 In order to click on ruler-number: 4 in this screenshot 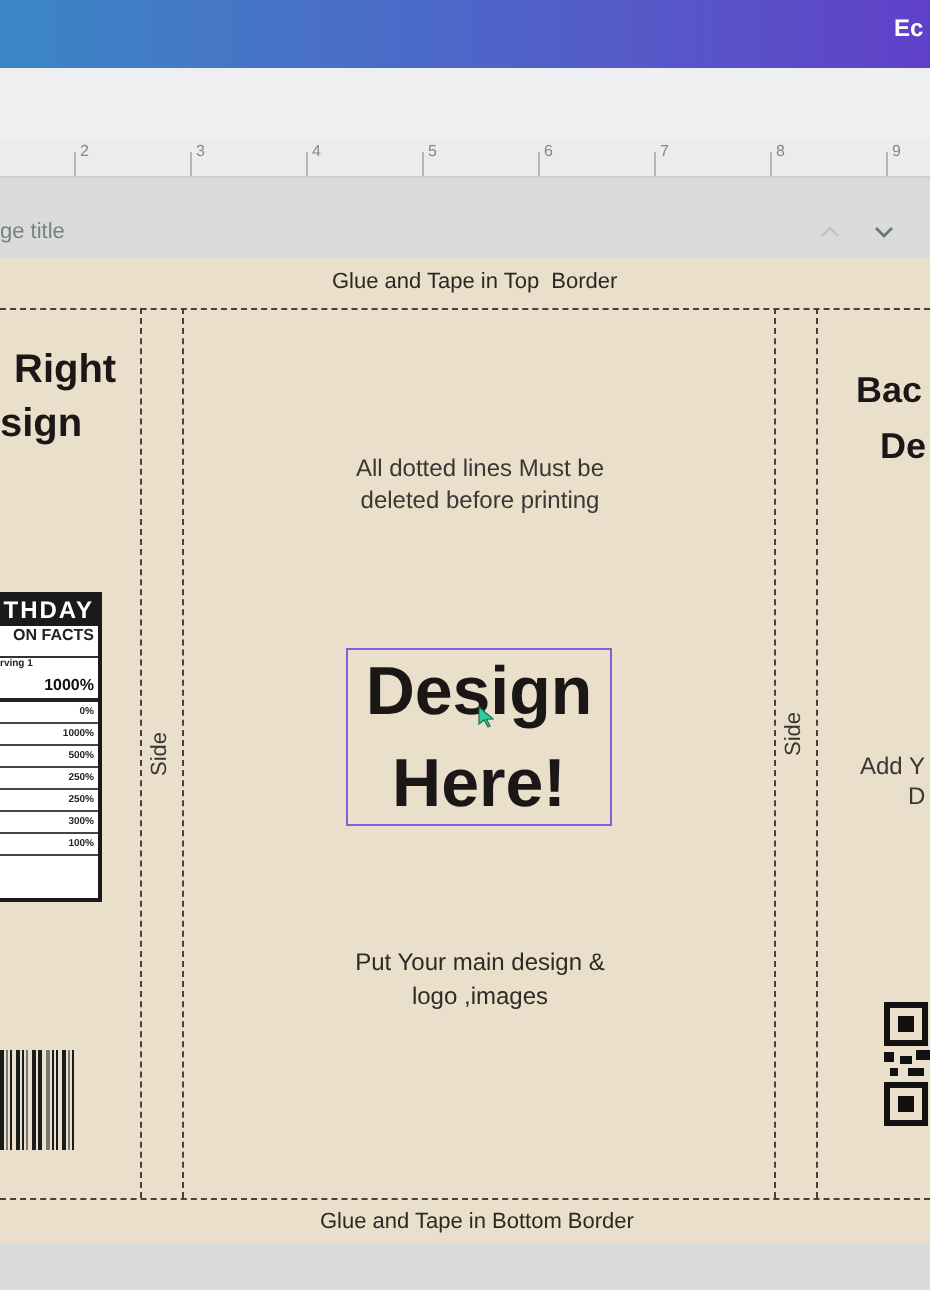, I will do `click(316, 152)`.